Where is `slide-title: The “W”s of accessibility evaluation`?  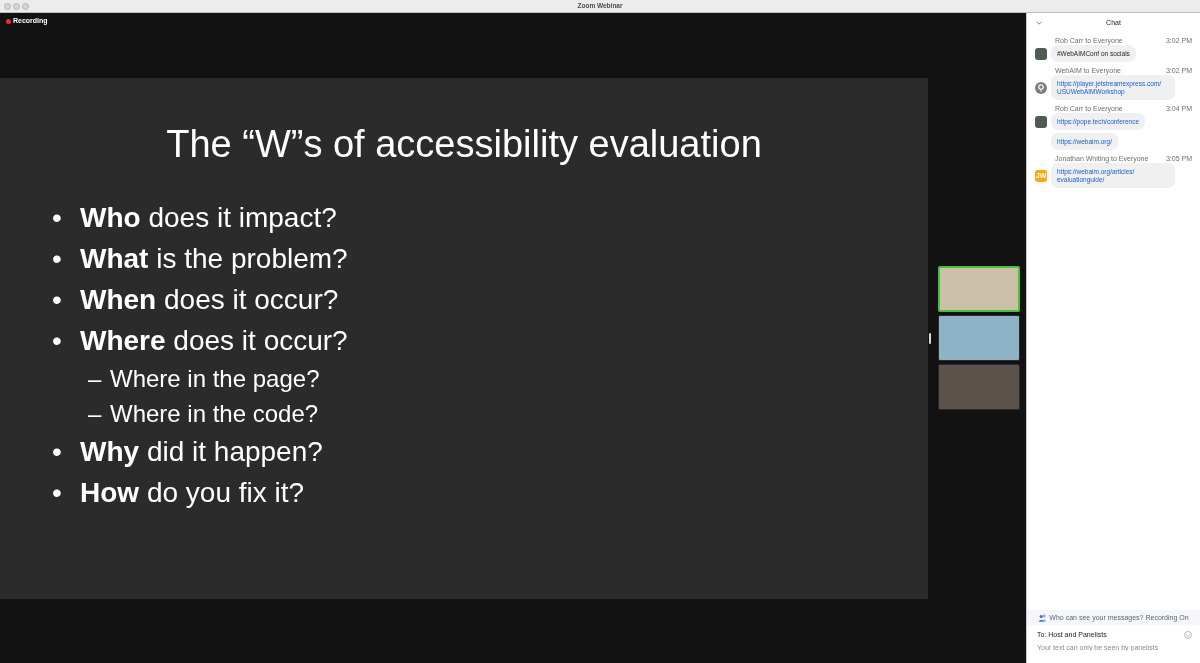 slide-title: The “W”s of accessibility evaluation is located at coordinates (464, 143).